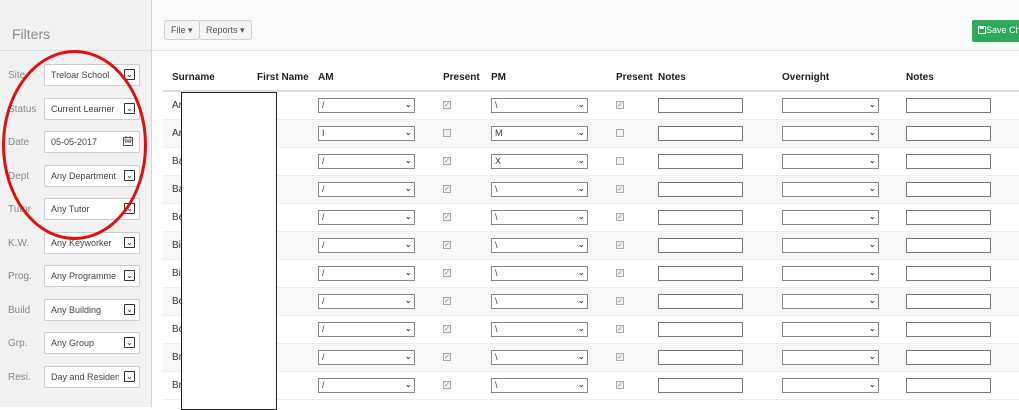 The height and width of the screenshot is (410, 1019). Describe the element at coordinates (182, 30) in the screenshot. I see `file-menu-button: File ▾` at that location.